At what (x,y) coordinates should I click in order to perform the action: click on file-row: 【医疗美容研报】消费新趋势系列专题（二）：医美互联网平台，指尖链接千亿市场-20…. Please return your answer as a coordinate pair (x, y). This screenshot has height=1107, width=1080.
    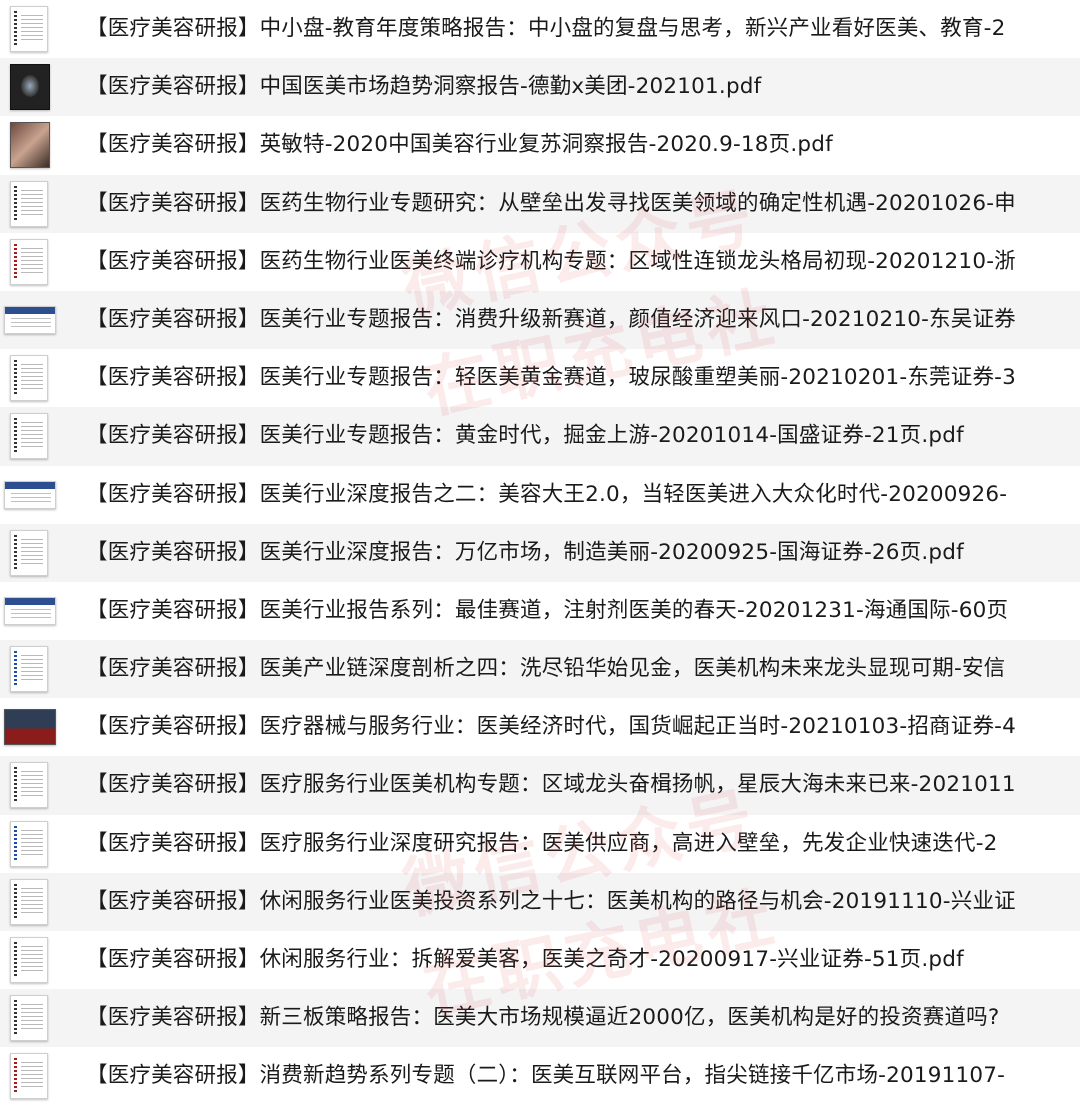
    Looking at the image, I should click on (540, 1076).